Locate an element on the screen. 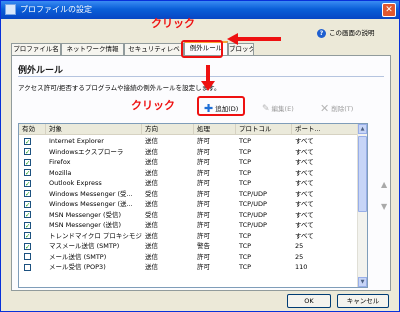 The image size is (400, 312). help-link: ? この画面の説明 is located at coordinates (346, 32).